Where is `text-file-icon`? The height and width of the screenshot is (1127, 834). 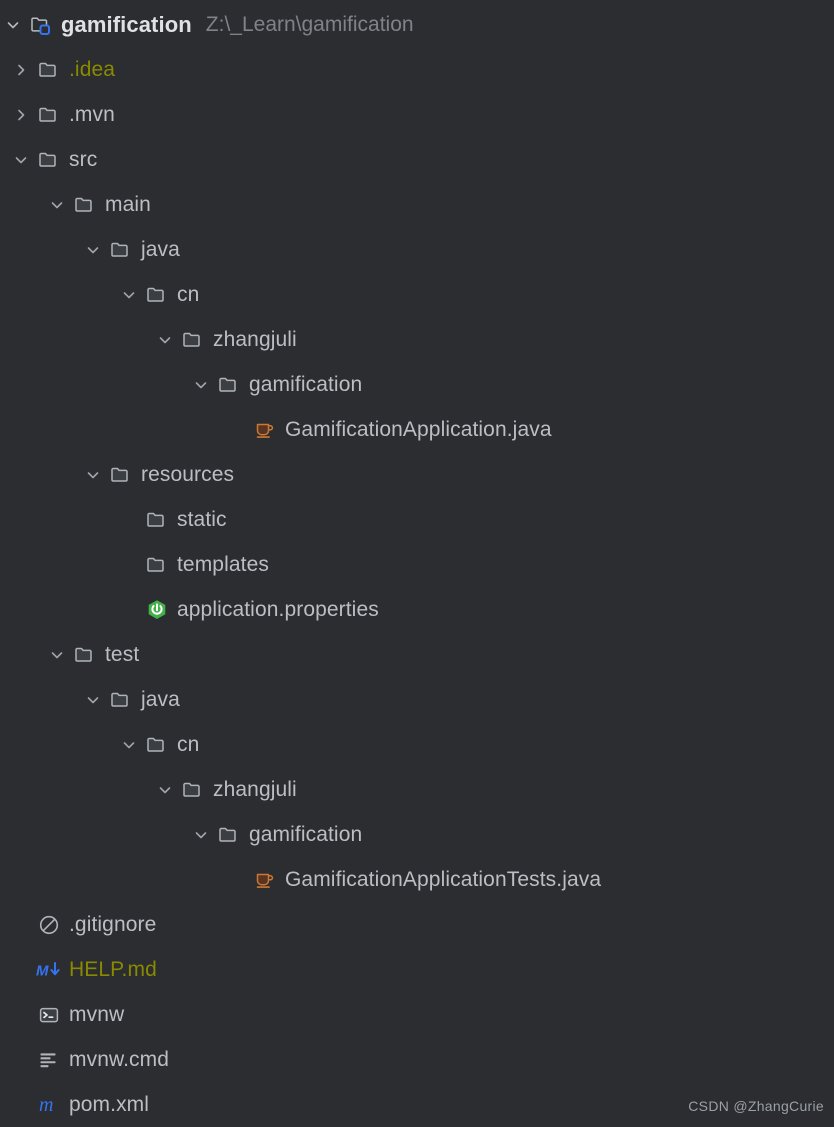
text-file-icon is located at coordinates (49, 1059).